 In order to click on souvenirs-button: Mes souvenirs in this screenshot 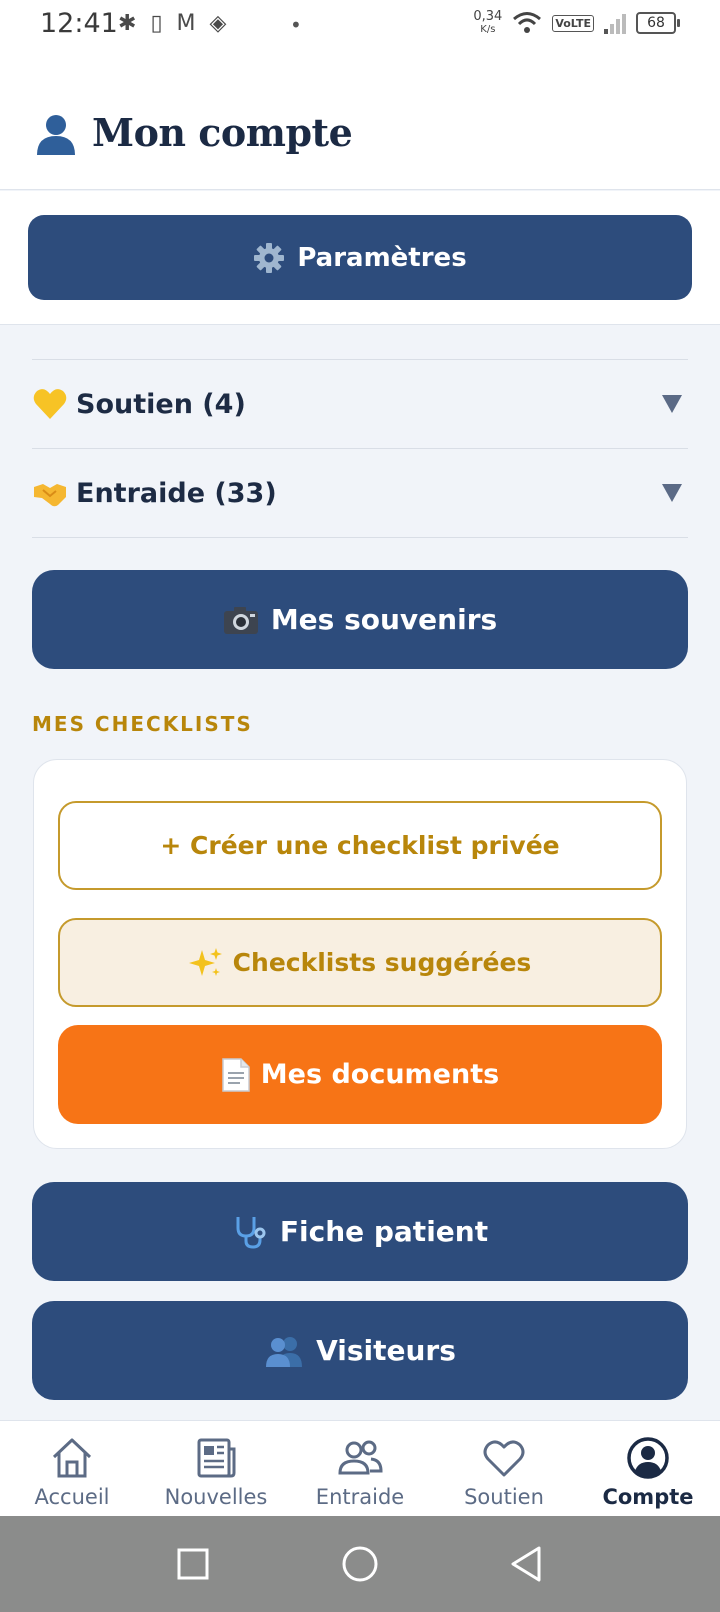, I will do `click(360, 619)`.